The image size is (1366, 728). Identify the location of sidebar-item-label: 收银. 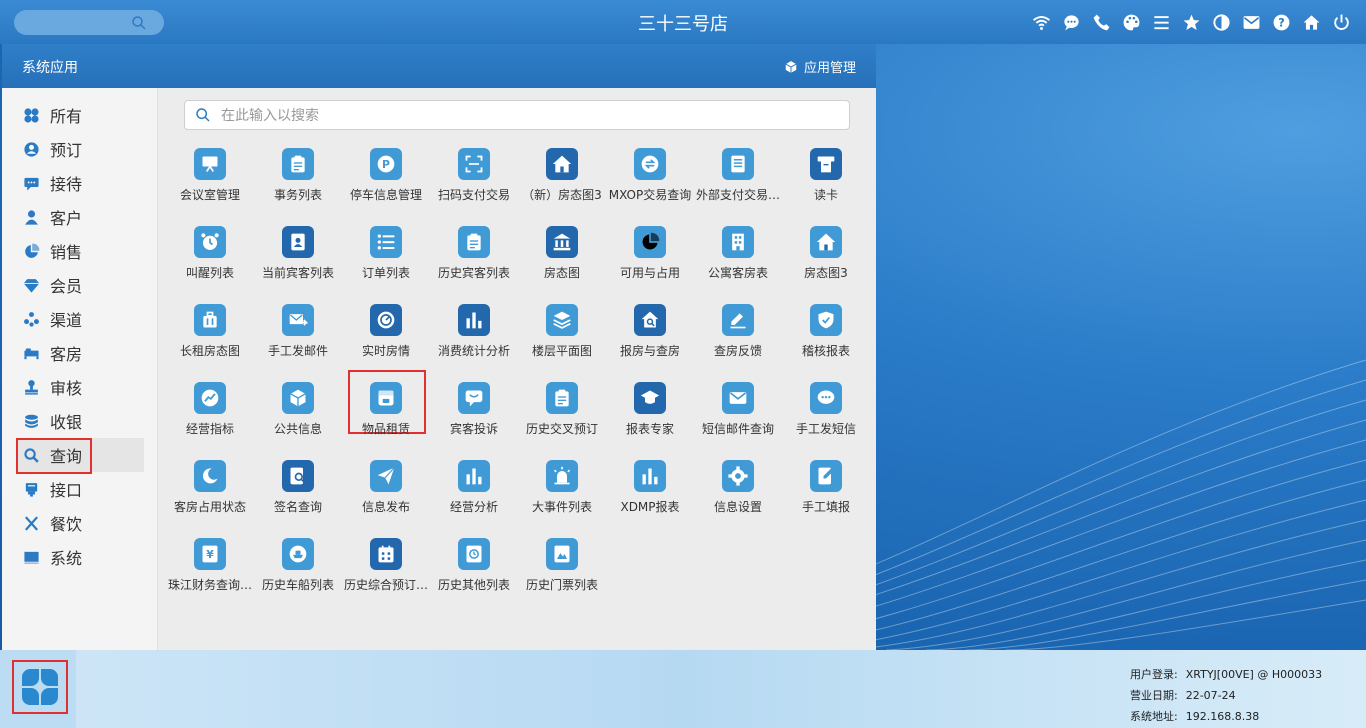
(66, 422).